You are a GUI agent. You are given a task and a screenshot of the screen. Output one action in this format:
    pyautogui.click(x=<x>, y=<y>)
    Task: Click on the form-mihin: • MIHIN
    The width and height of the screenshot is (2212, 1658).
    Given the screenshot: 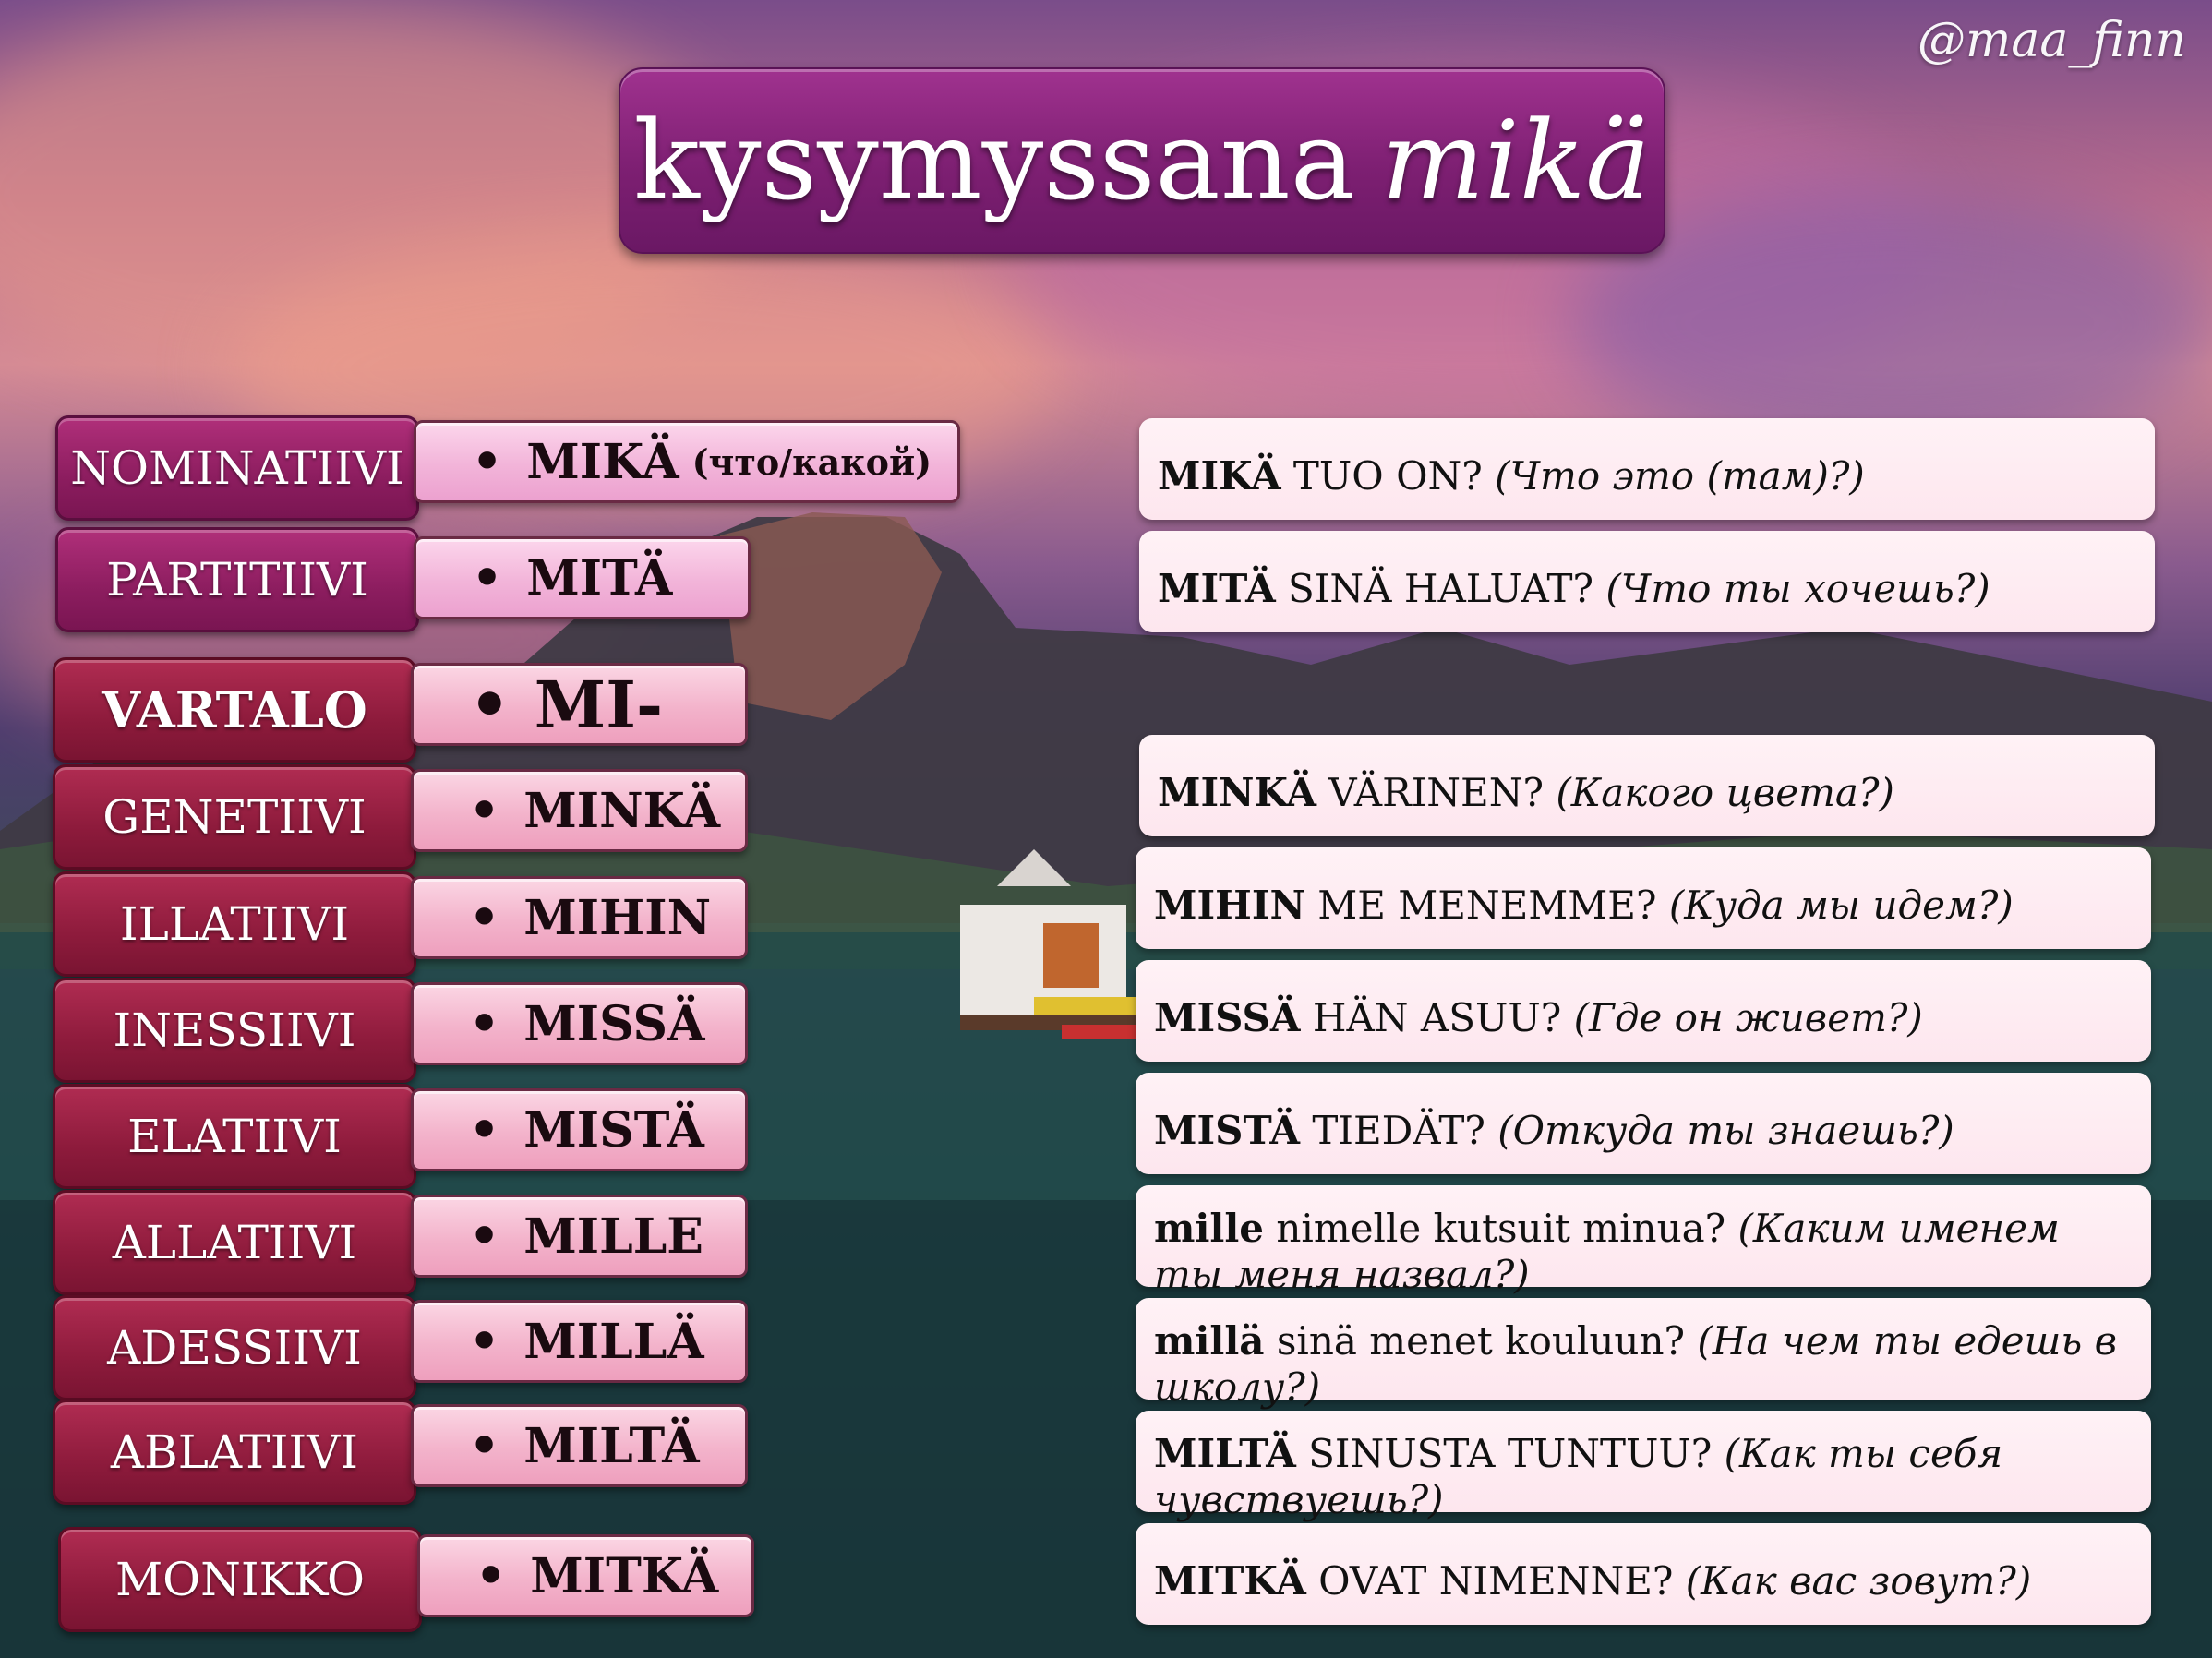 What is the action you would take?
    pyautogui.click(x=579, y=917)
    